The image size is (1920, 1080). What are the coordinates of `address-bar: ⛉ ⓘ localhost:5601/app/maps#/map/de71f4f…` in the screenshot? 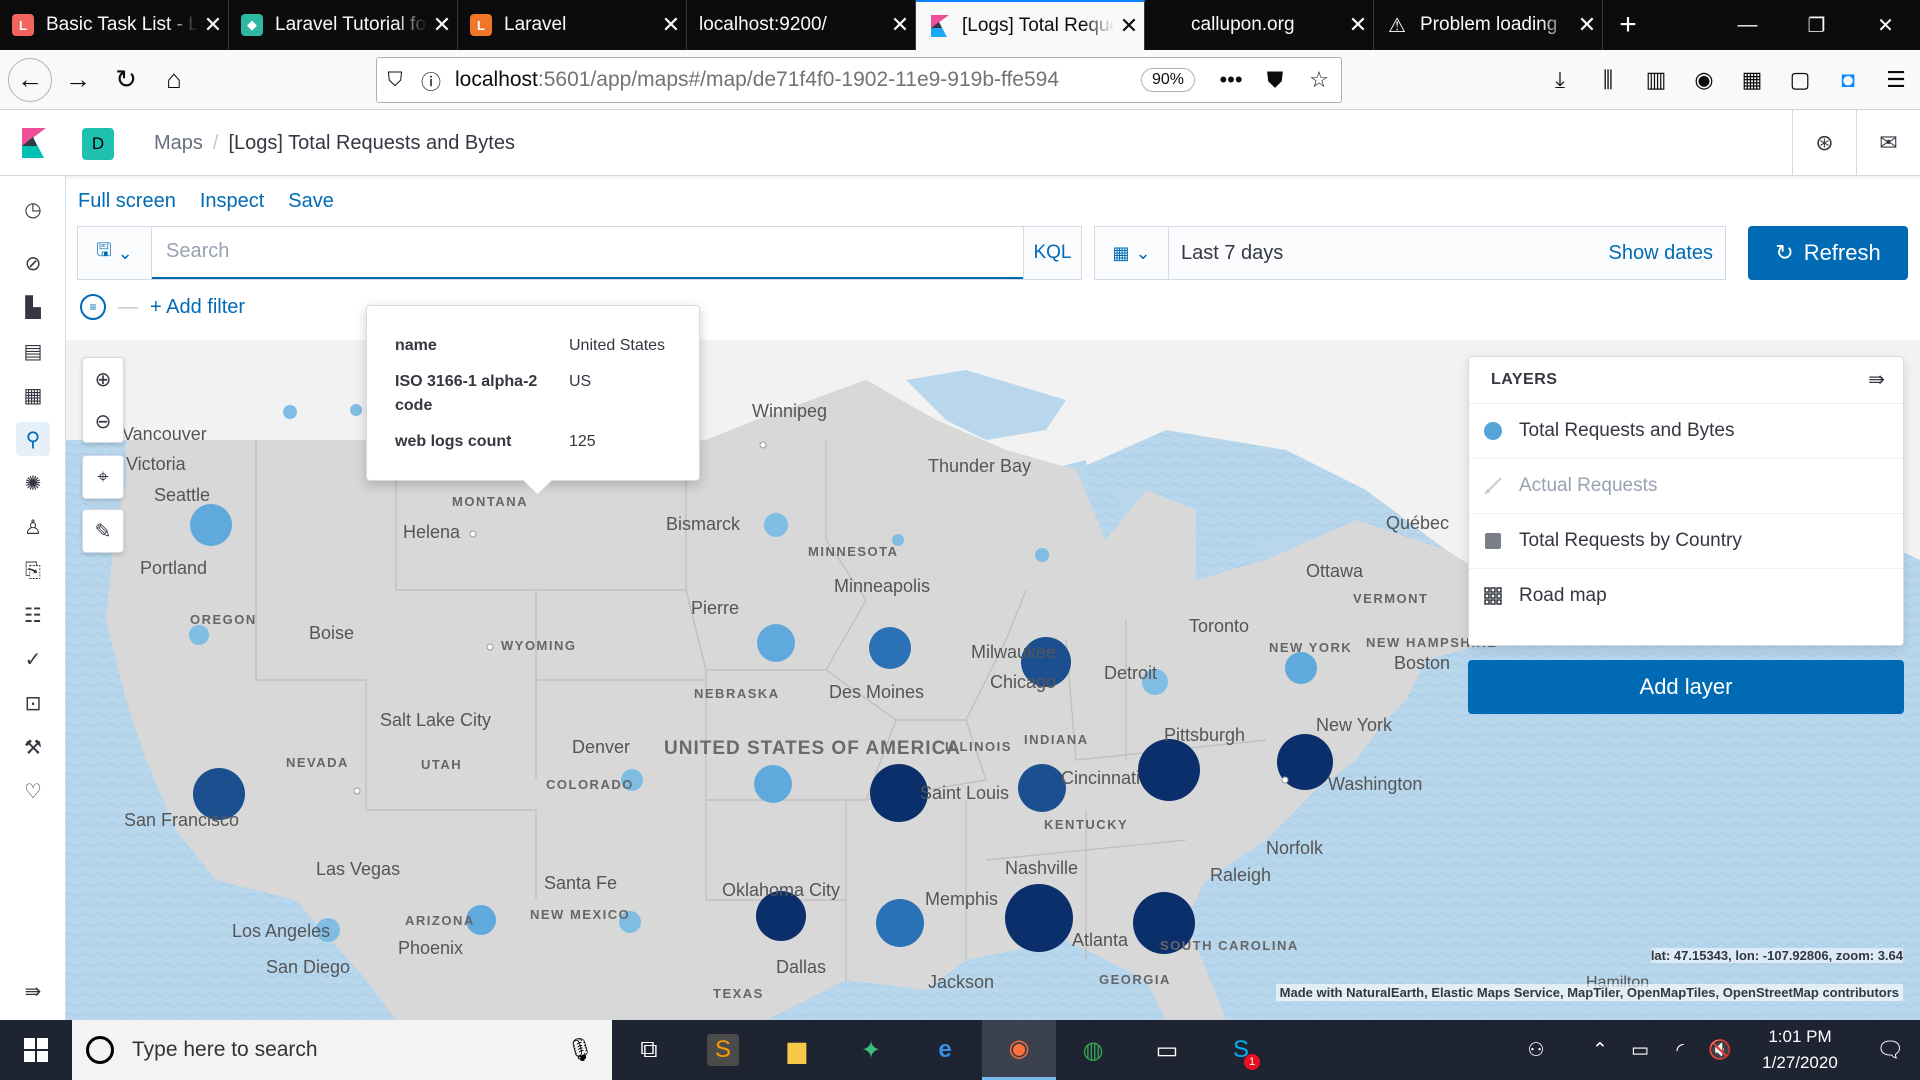 It's located at (859, 80).